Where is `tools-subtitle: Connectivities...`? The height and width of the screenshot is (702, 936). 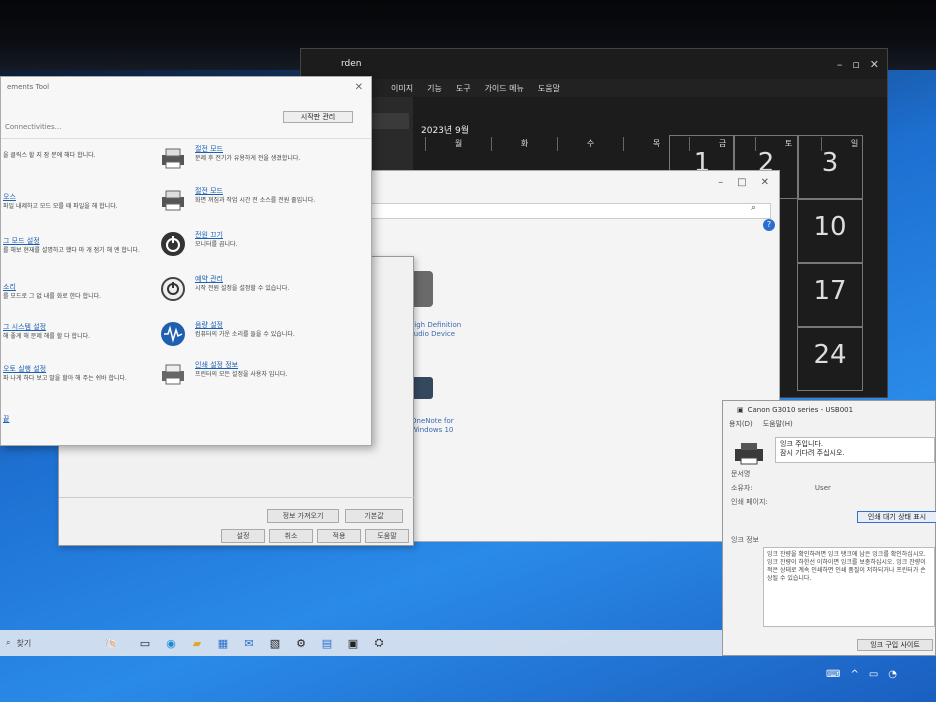
tools-subtitle: Connectivities... is located at coordinates (186, 131).